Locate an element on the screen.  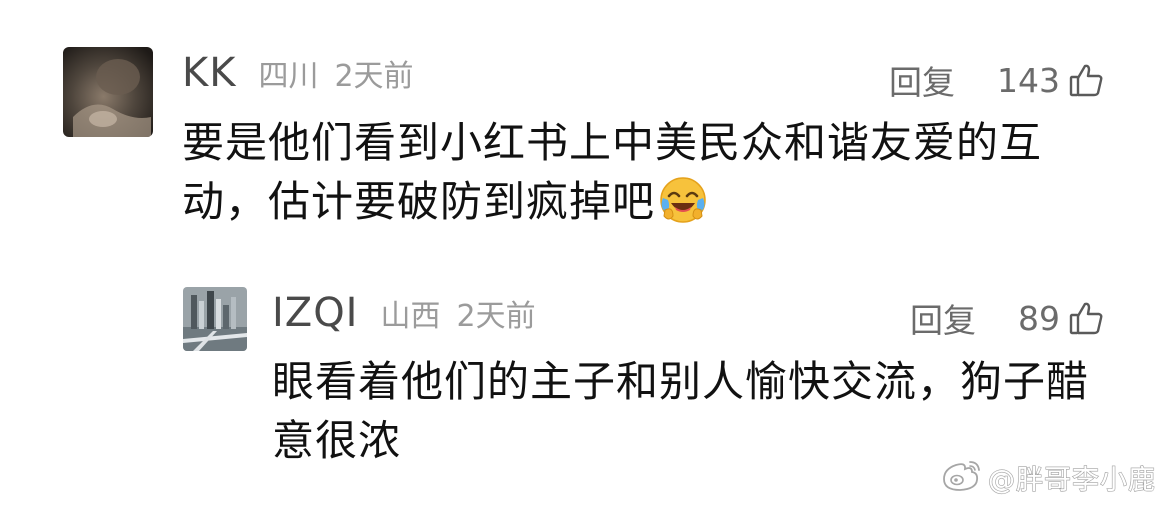
weibo-icon is located at coordinates (961, 478).